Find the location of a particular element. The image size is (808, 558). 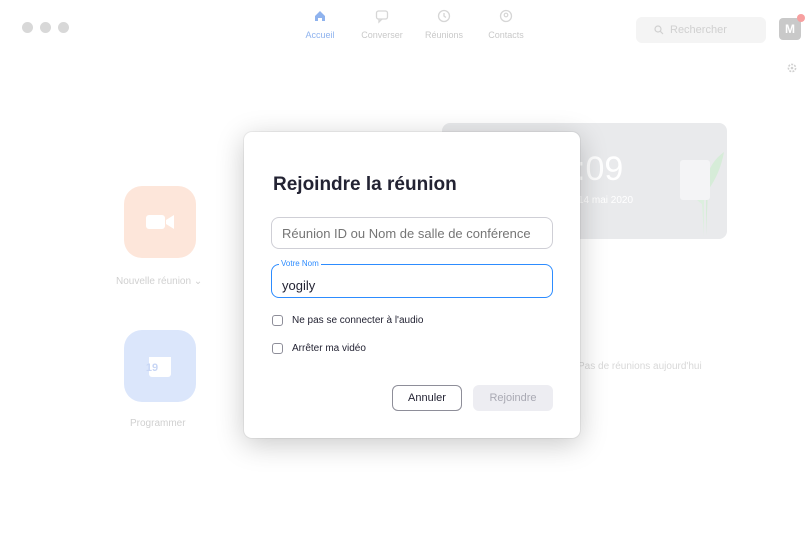

search-field: Rechercher is located at coordinates (701, 30).